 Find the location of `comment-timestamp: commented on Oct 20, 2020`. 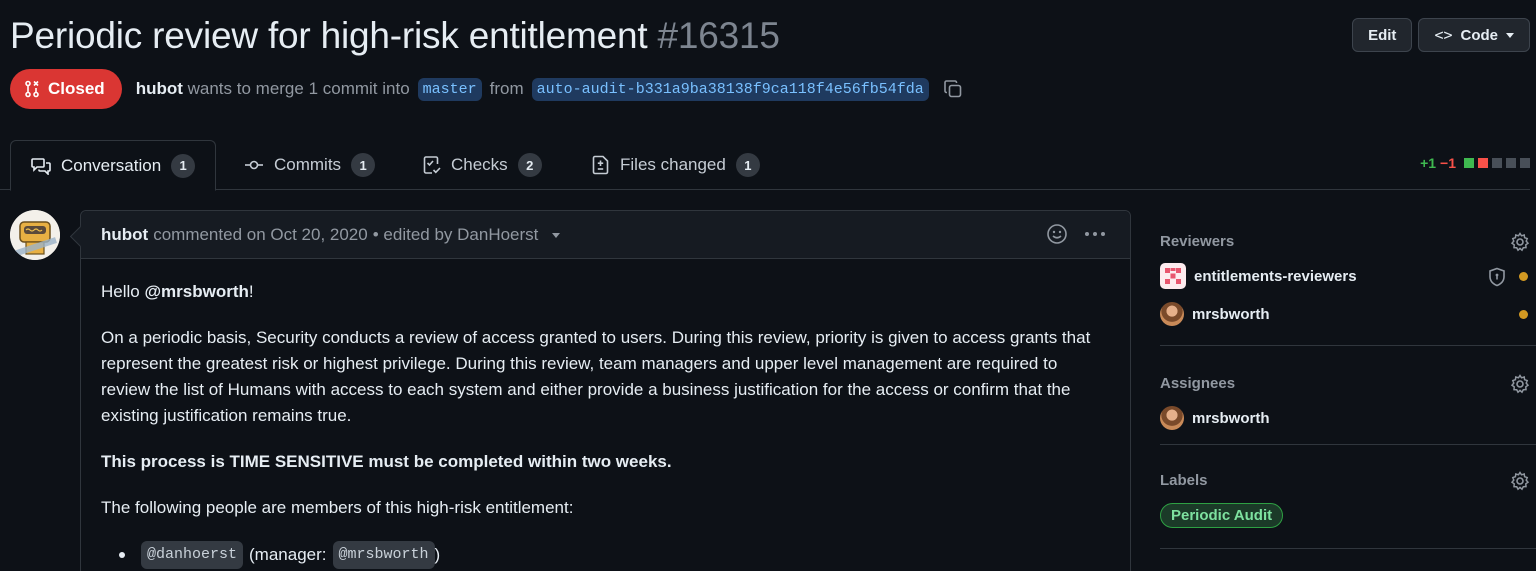

comment-timestamp: commented on Oct 20, 2020 is located at coordinates (260, 235).